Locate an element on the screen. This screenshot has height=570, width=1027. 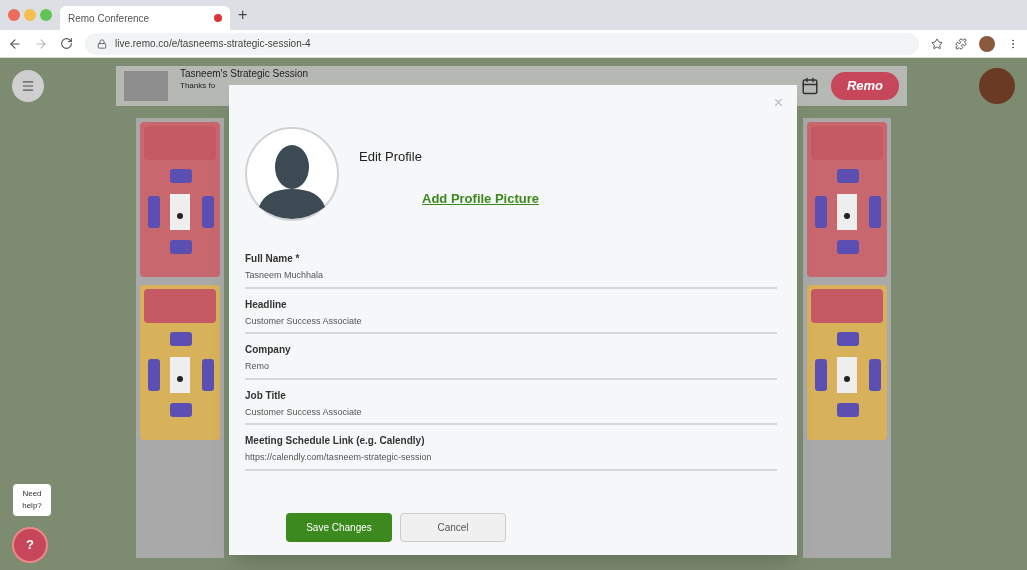
menu-icon is located at coordinates (28, 86).